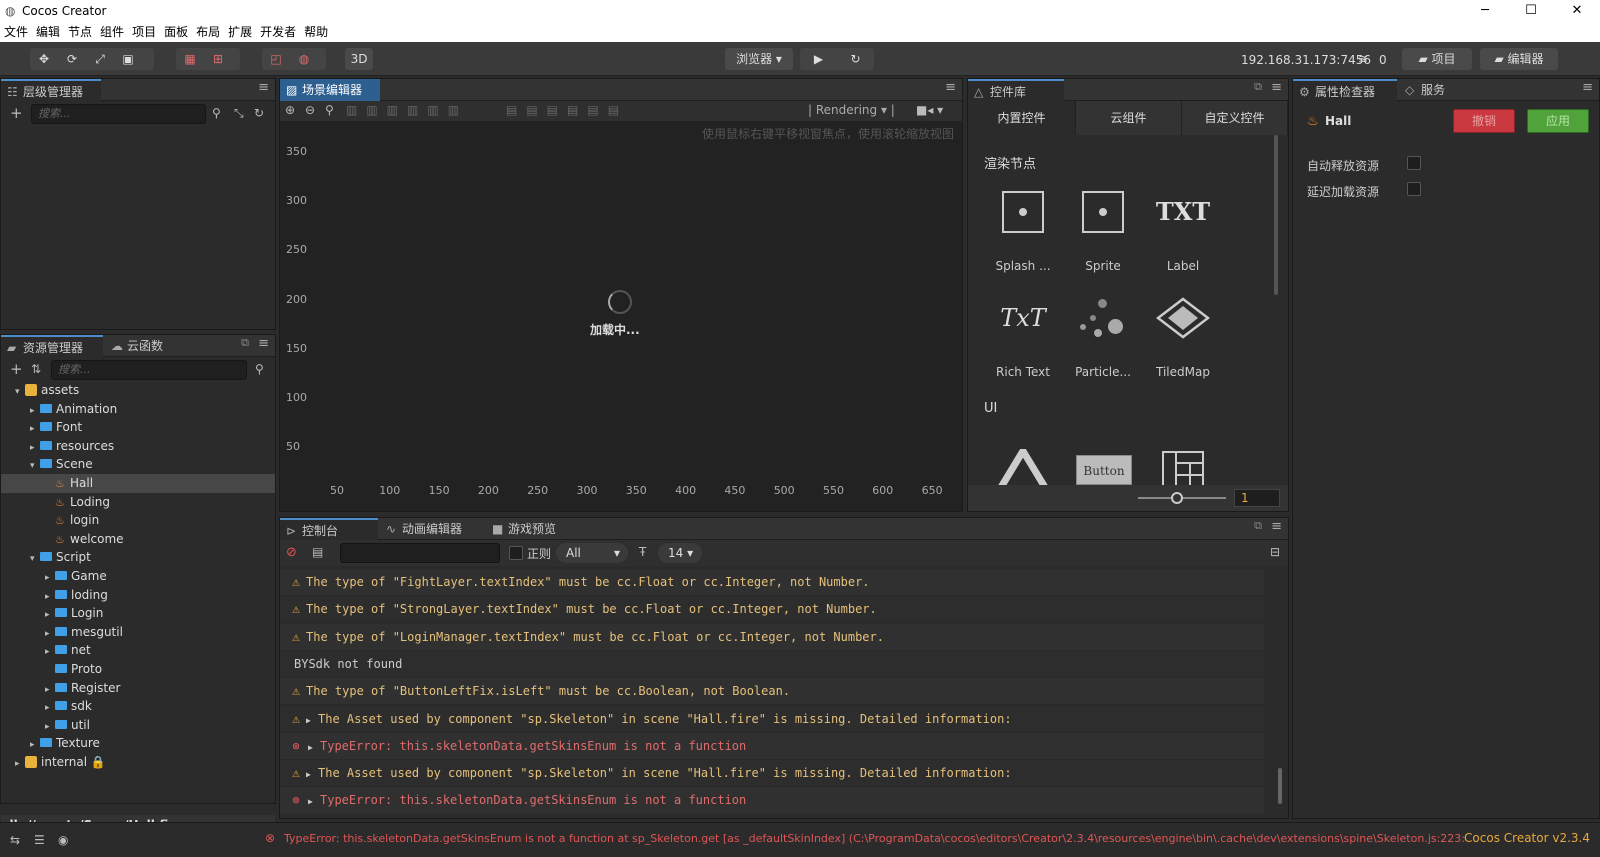 Image resolution: width=1600 pixels, height=857 pixels. I want to click on zoom-reset-icon: ⚲, so click(329, 110).